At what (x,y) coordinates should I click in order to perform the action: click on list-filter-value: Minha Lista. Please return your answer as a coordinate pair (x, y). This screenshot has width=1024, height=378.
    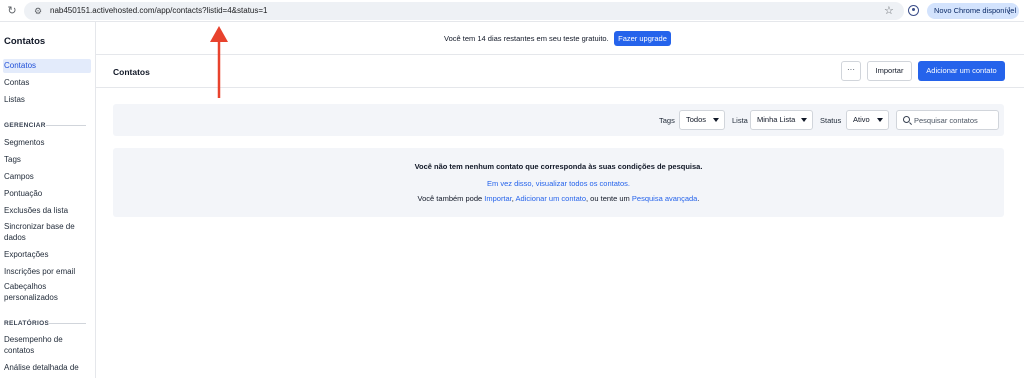
    Looking at the image, I should click on (776, 119).